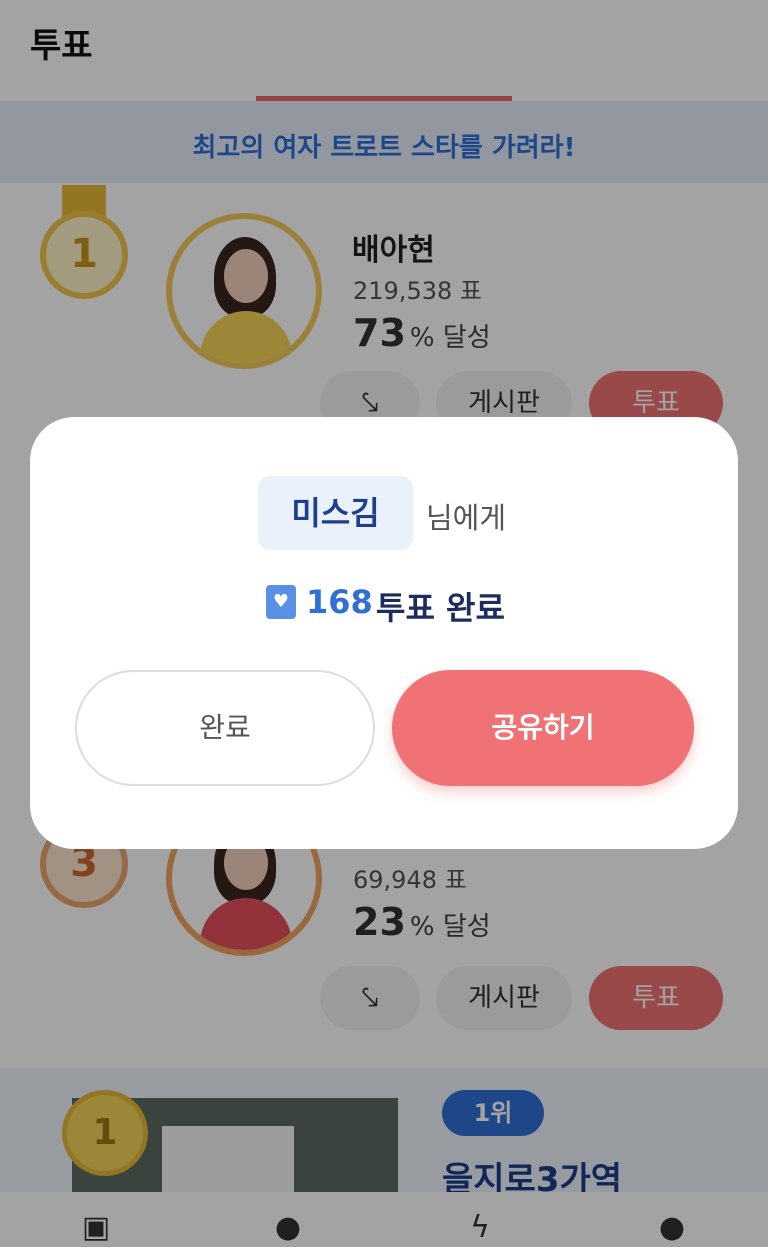 The height and width of the screenshot is (1247, 768). What do you see at coordinates (543, 728) in the screenshot?
I see `share-button: 공유하기` at bounding box center [543, 728].